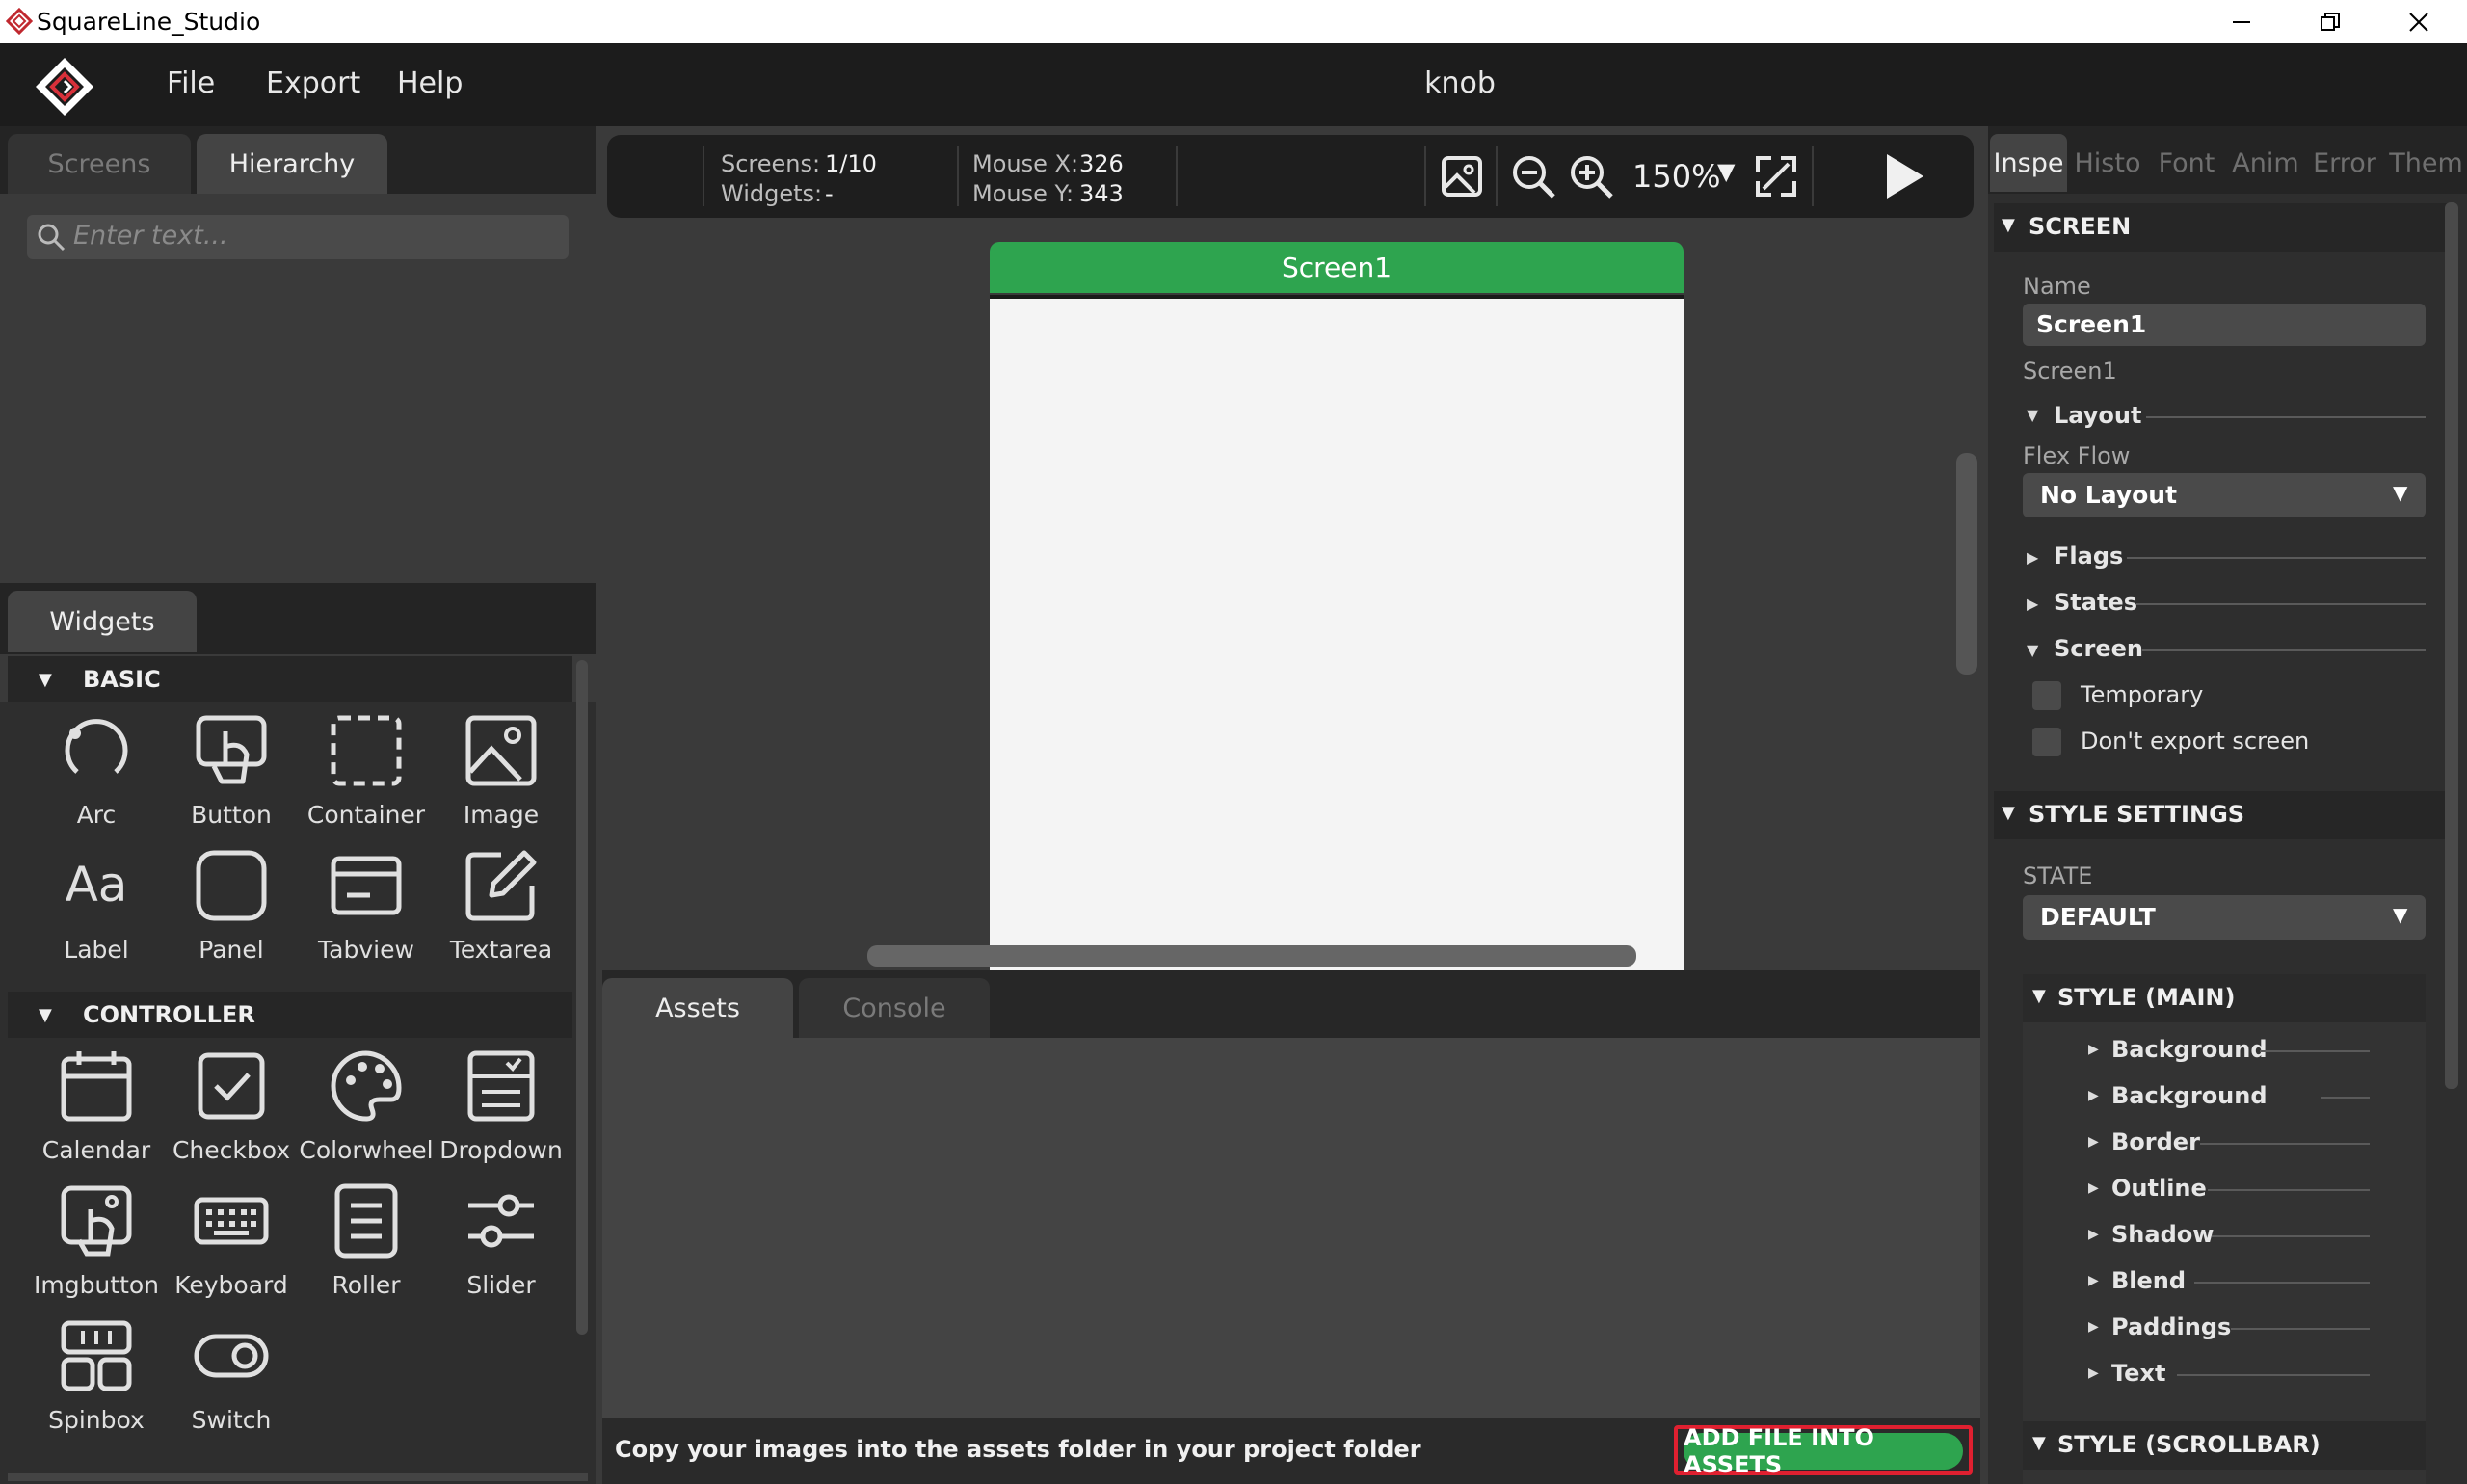 The image size is (2467, 1484). What do you see at coordinates (1251, 956) in the screenshot?
I see `canvas-horizontal-scrollbar` at bounding box center [1251, 956].